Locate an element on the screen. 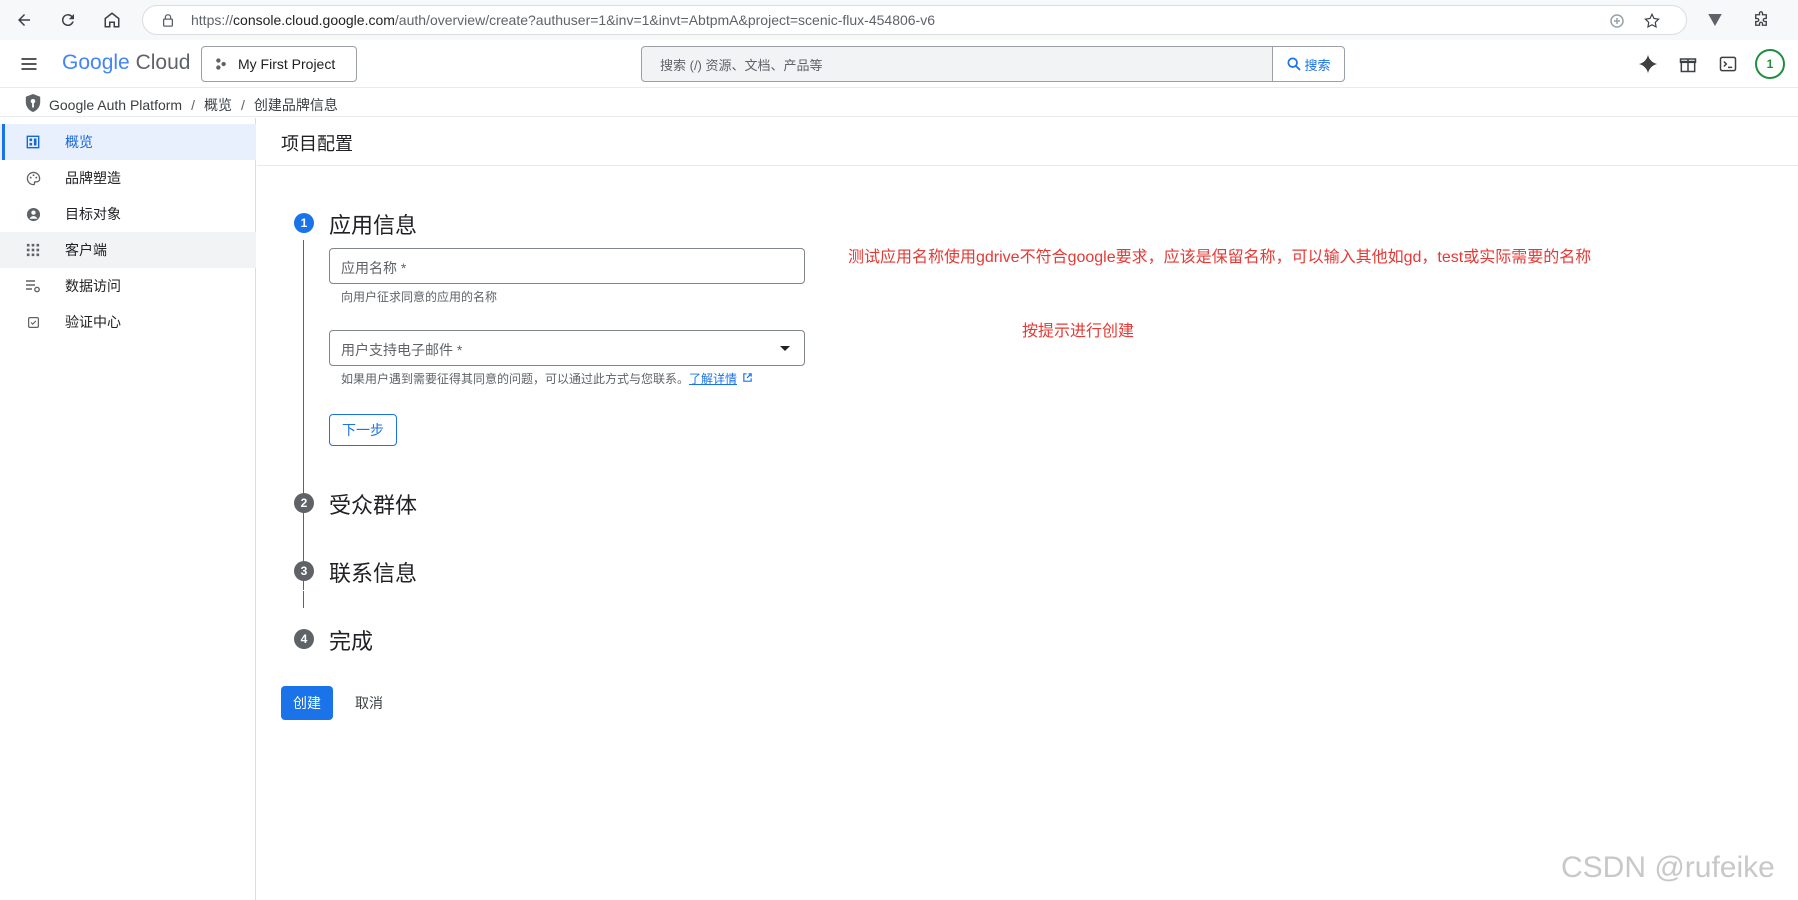 The image size is (1798, 900). gift-icon is located at coordinates (1688, 64).